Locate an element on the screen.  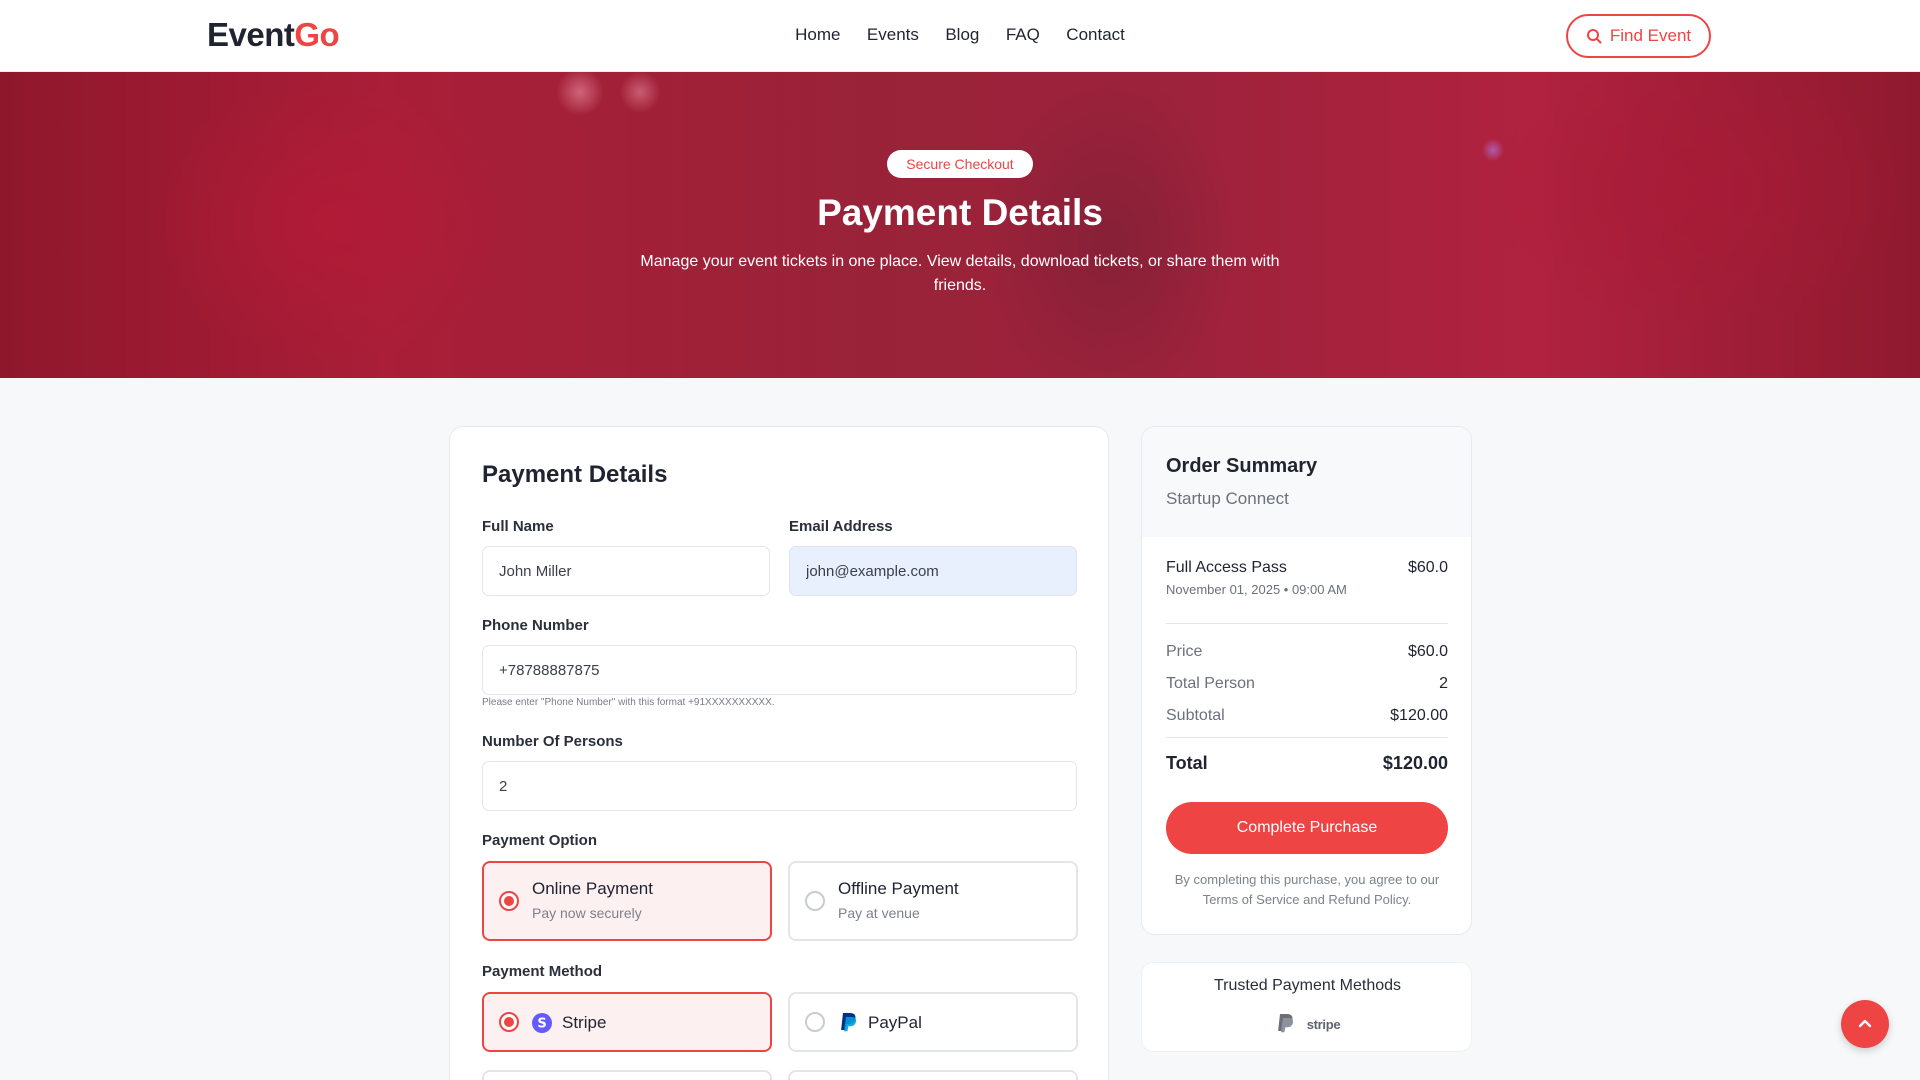
trusted-methods-title: Trusted Payment Methods is located at coordinates (1307, 985).